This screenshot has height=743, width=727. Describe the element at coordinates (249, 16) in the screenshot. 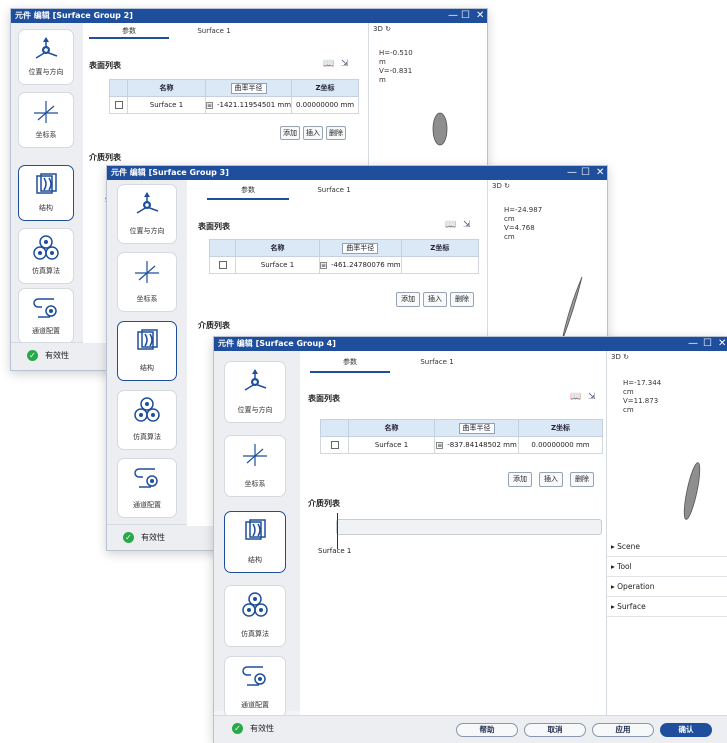

I see `window-titlebar: 元件 编辑 [Surface Group 2]` at that location.